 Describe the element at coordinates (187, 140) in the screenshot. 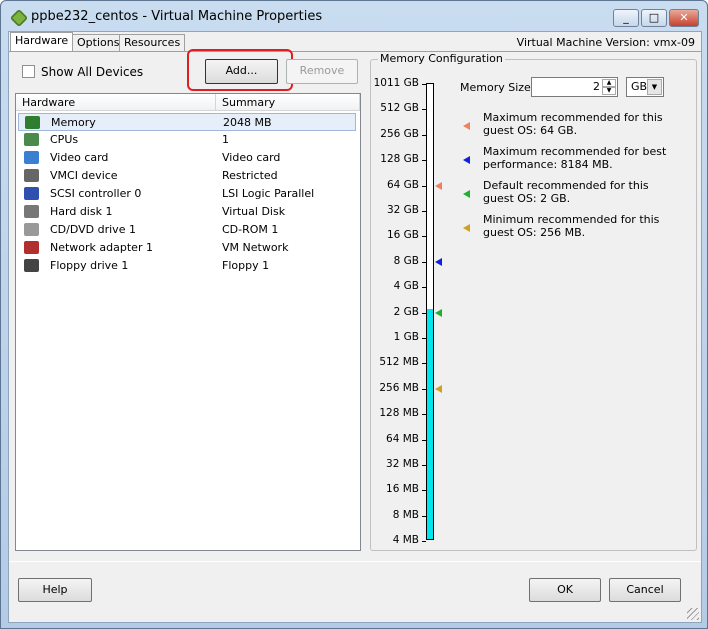

I see `table-row: CPUs 1` at that location.